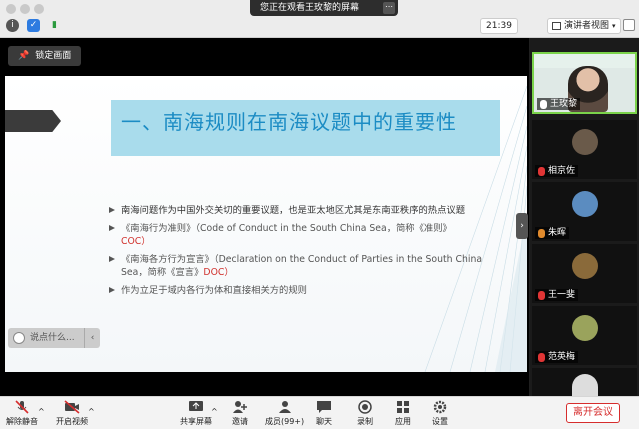  Describe the element at coordinates (289, 122) in the screenshot. I see `slide-title: 一、南海规则在南海议题中的重要性` at that location.